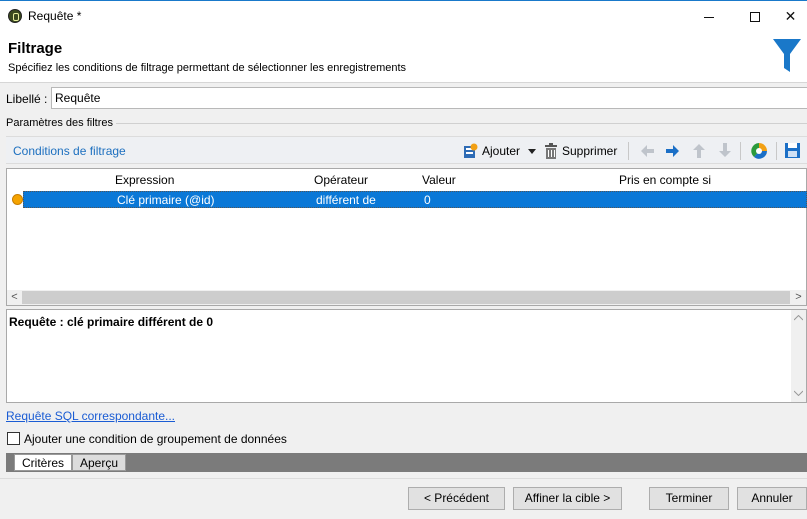 Image resolution: width=807 pixels, height=519 pixels. I want to click on minimize-button, so click(709, 16).